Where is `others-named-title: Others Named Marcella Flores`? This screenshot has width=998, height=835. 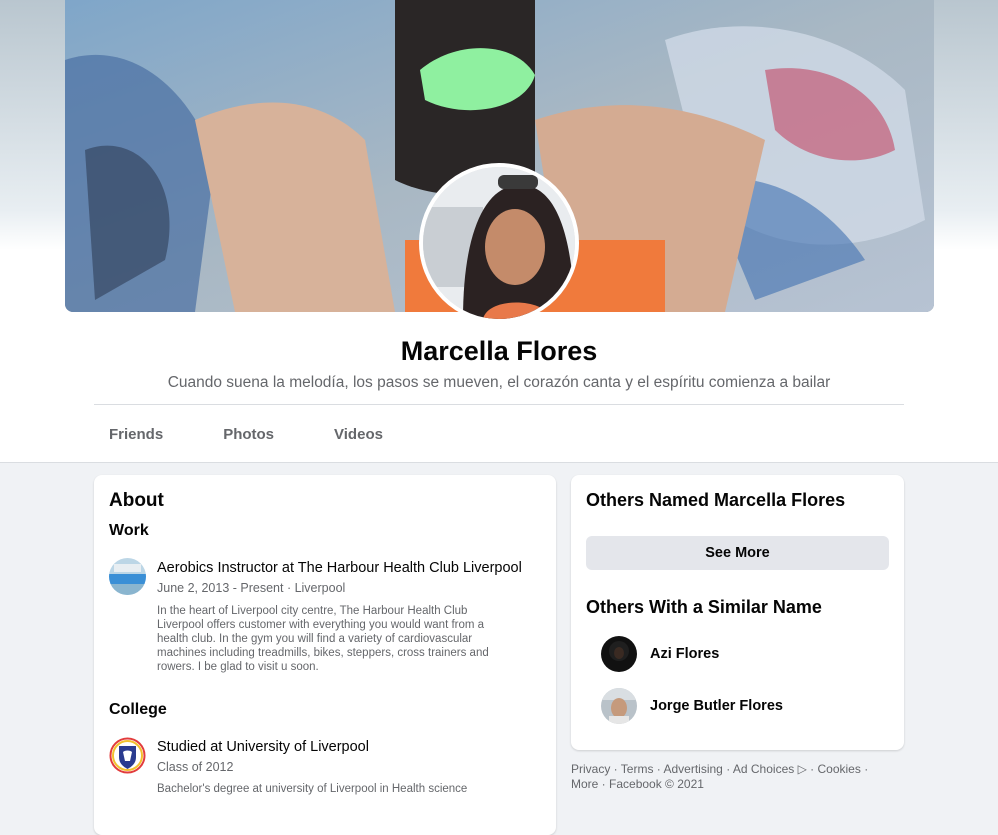
others-named-title: Others Named Marcella Flores is located at coordinates (716, 500).